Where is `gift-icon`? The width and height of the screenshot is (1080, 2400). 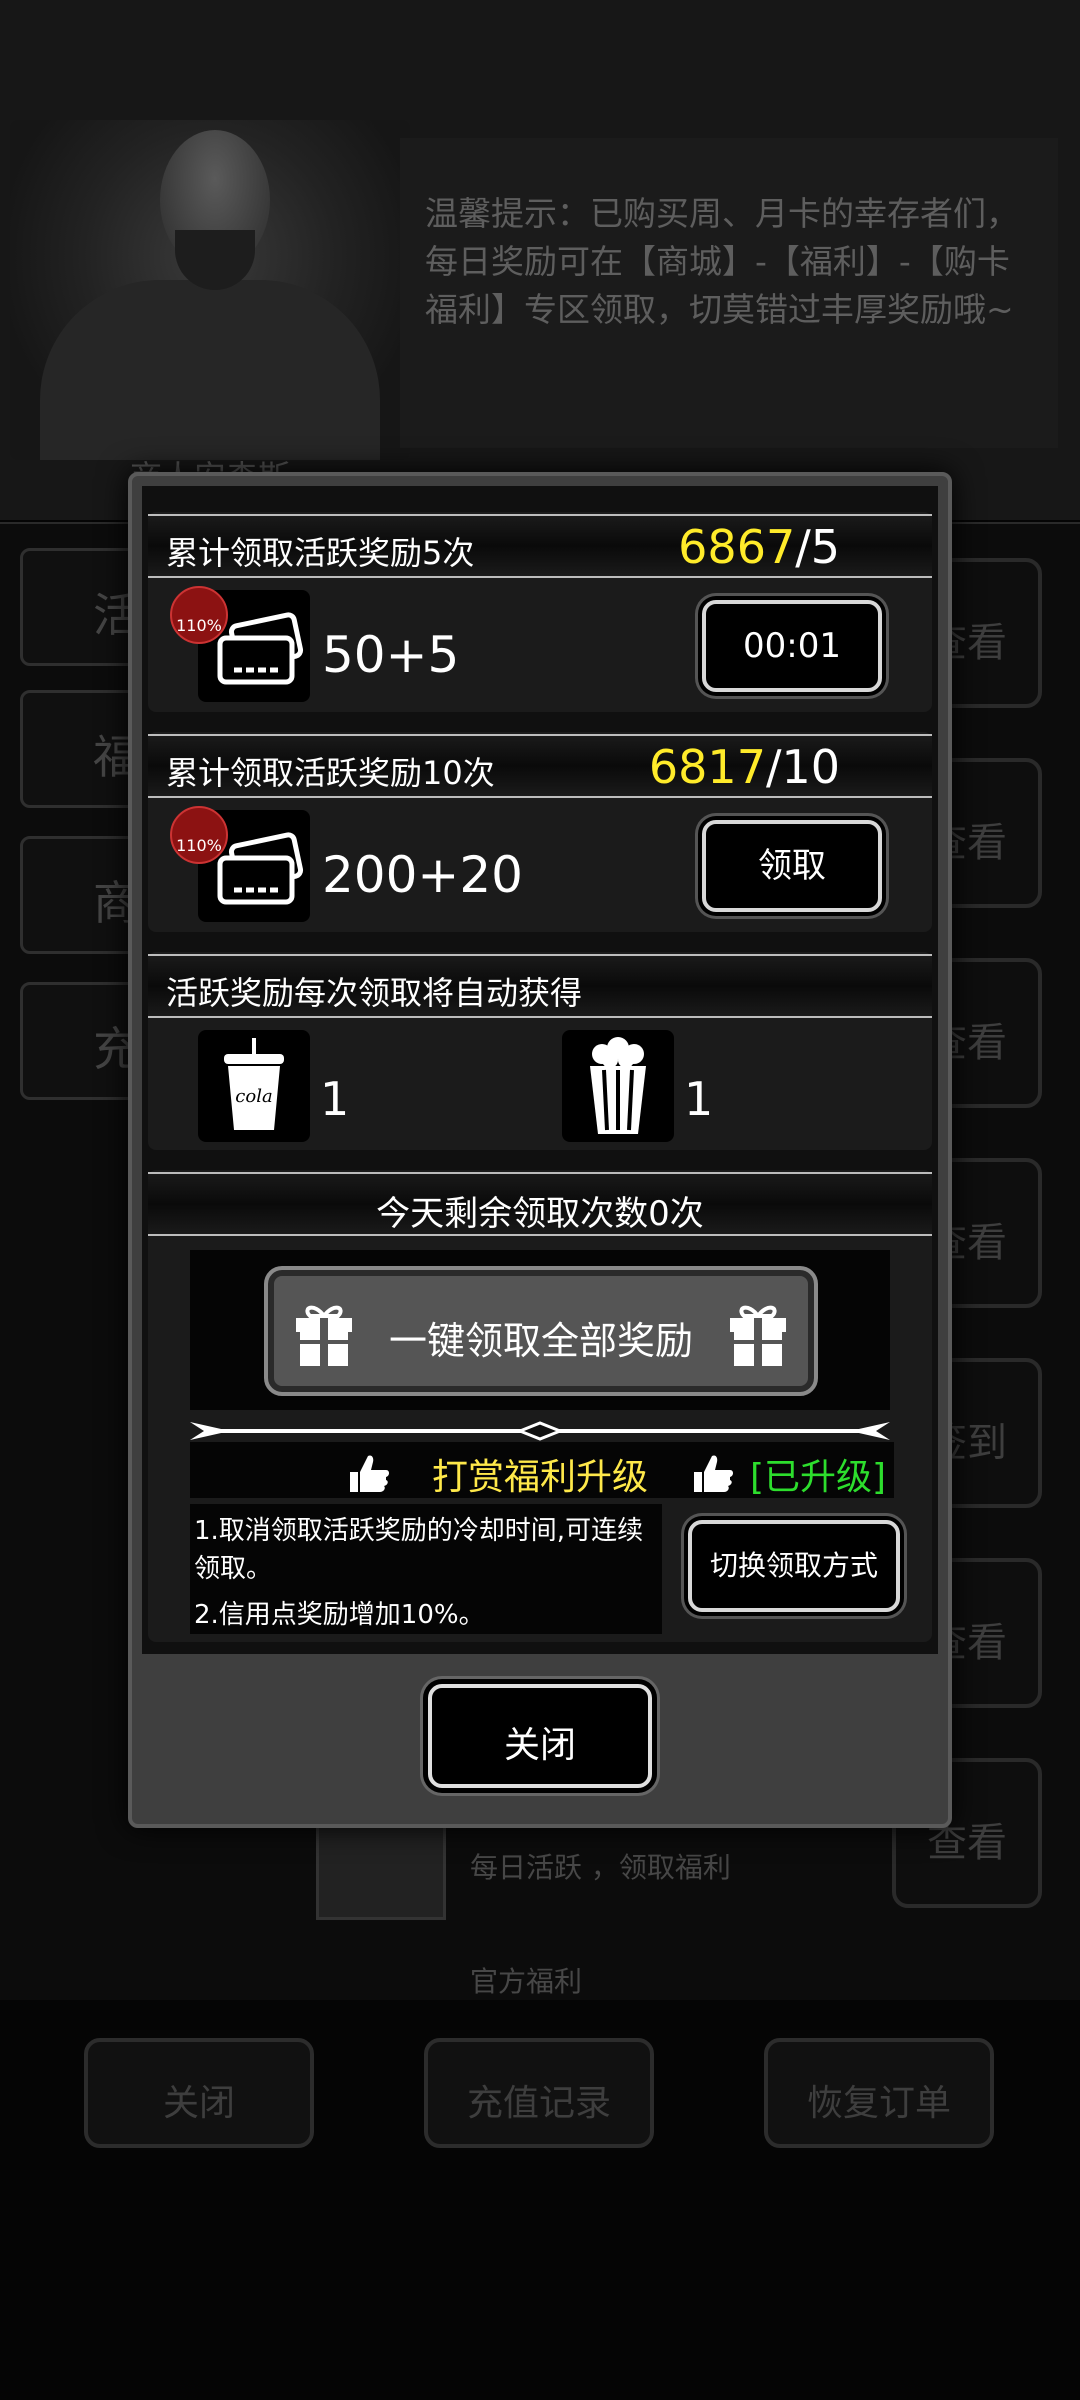 gift-icon is located at coordinates (758, 1335).